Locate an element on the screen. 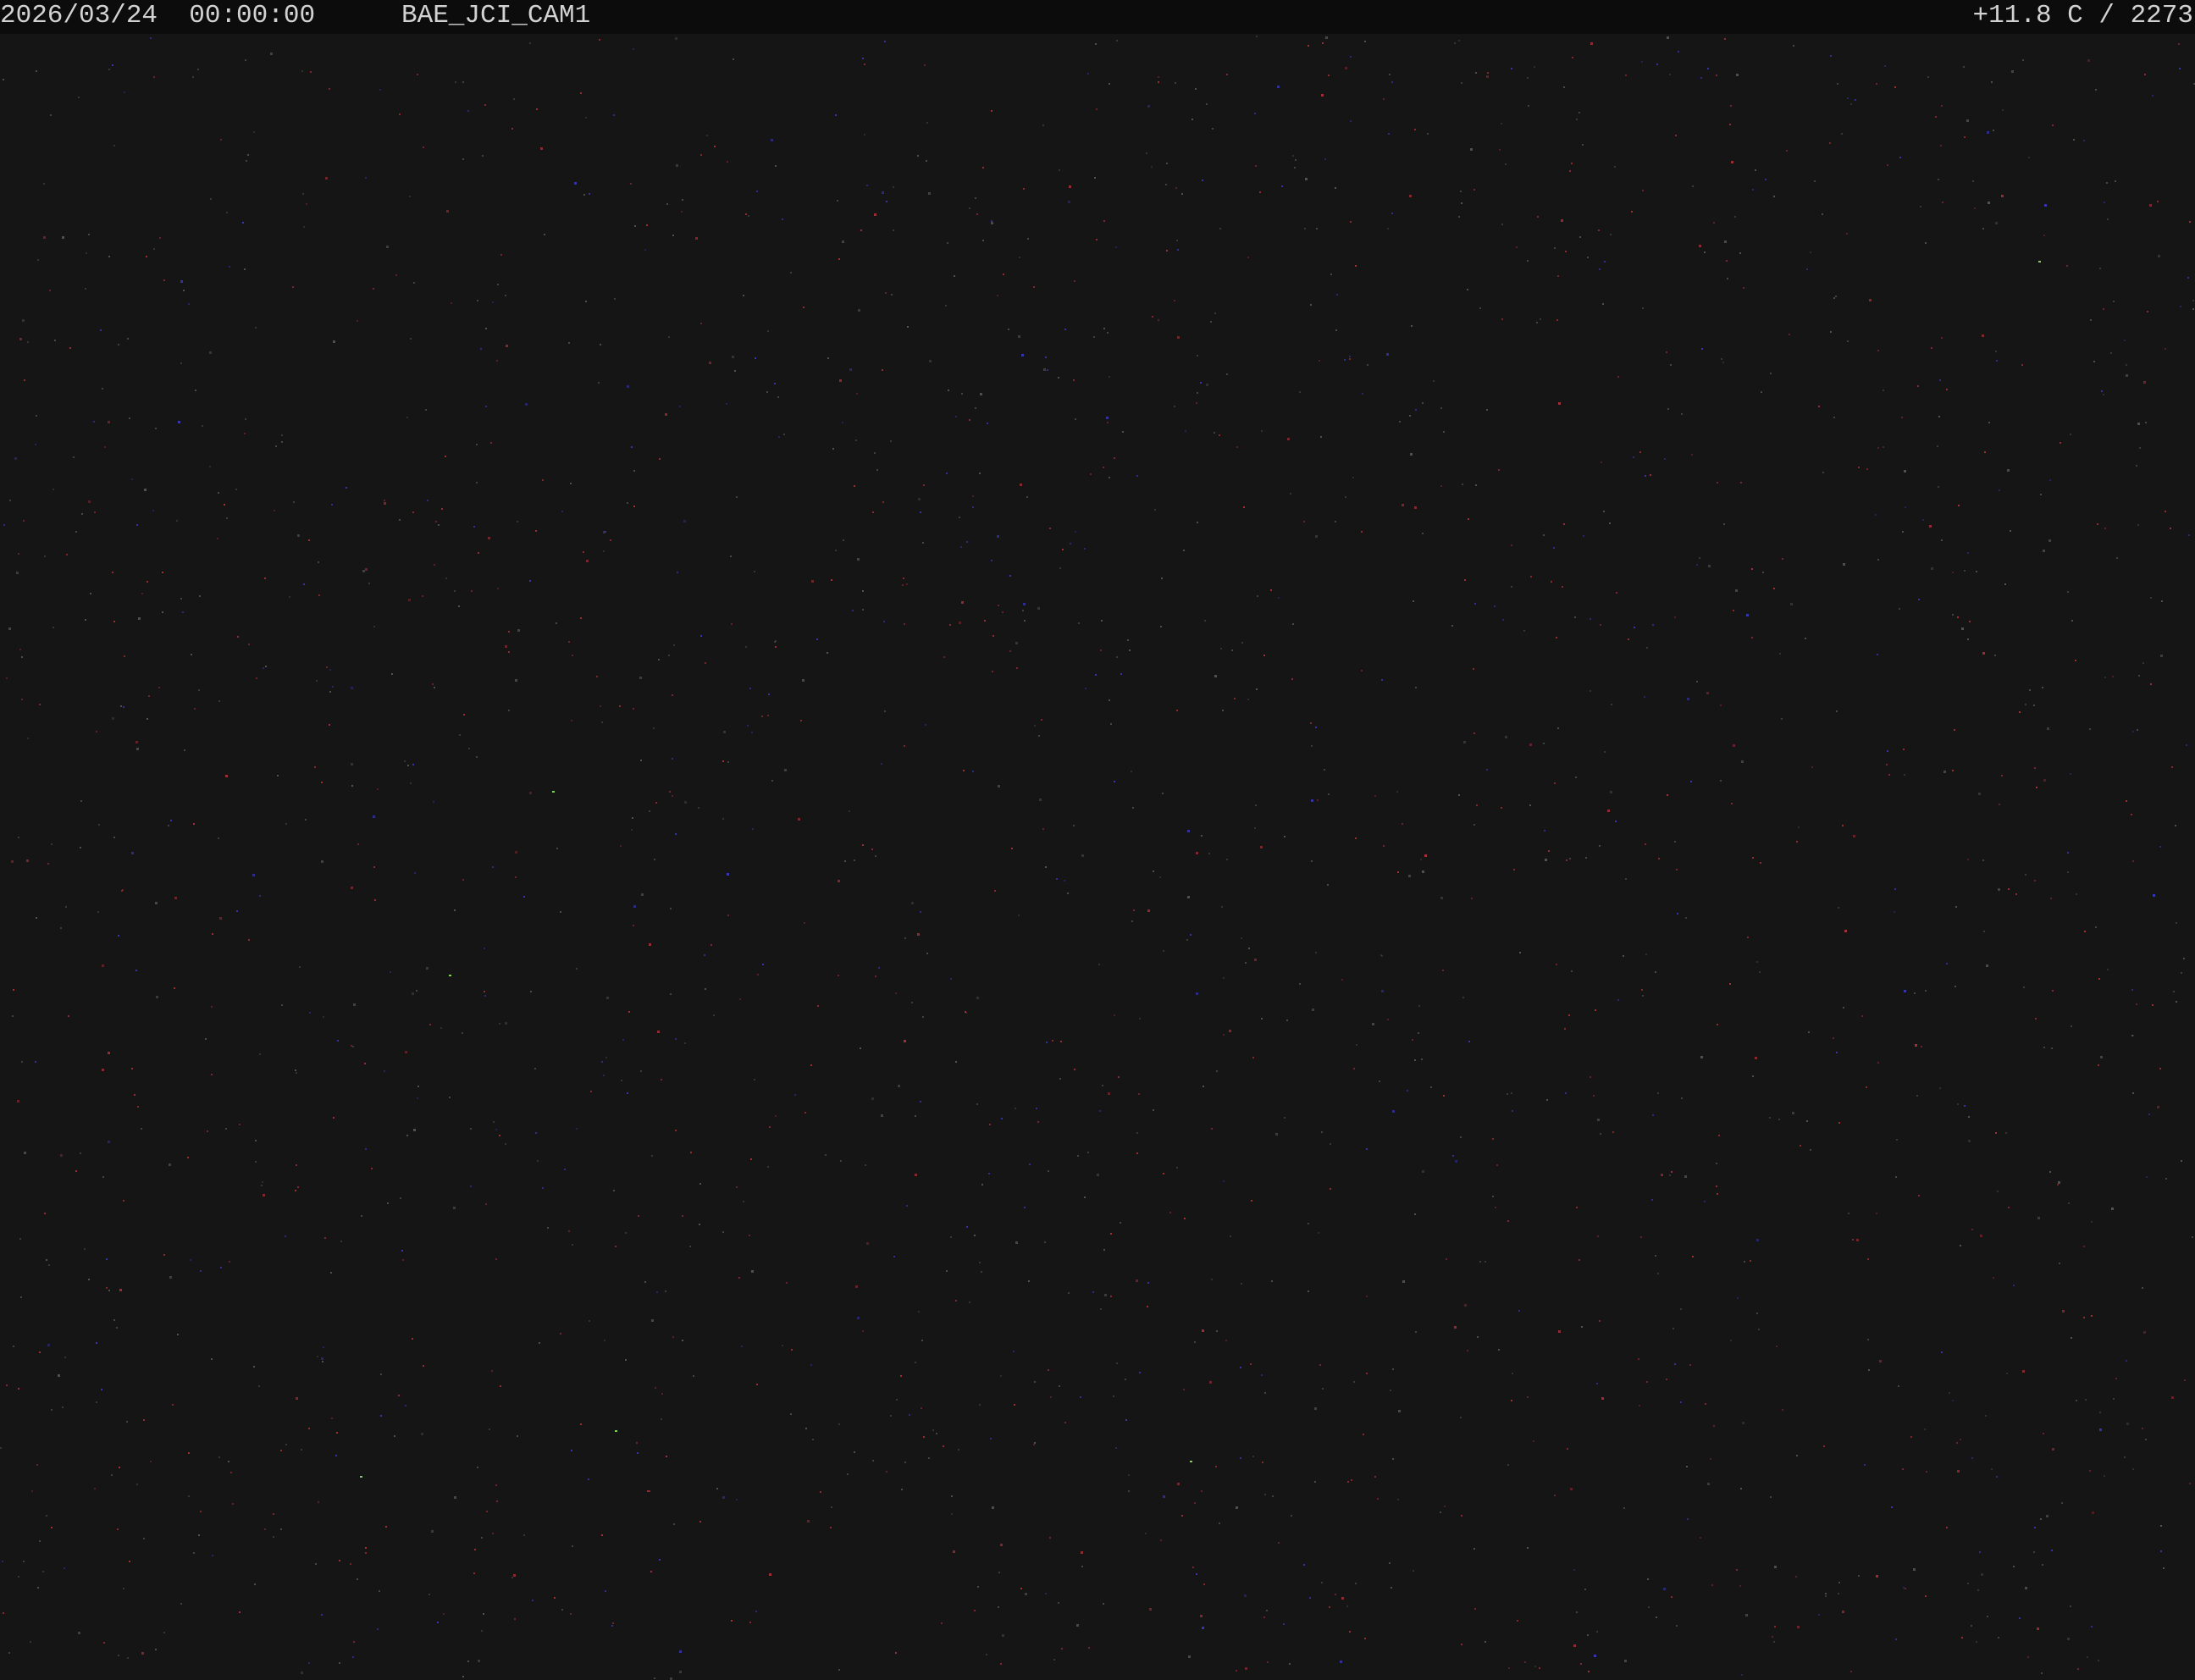 The height and width of the screenshot is (1680, 2195). osd-date: 2026/03/24 is located at coordinates (79, 15).